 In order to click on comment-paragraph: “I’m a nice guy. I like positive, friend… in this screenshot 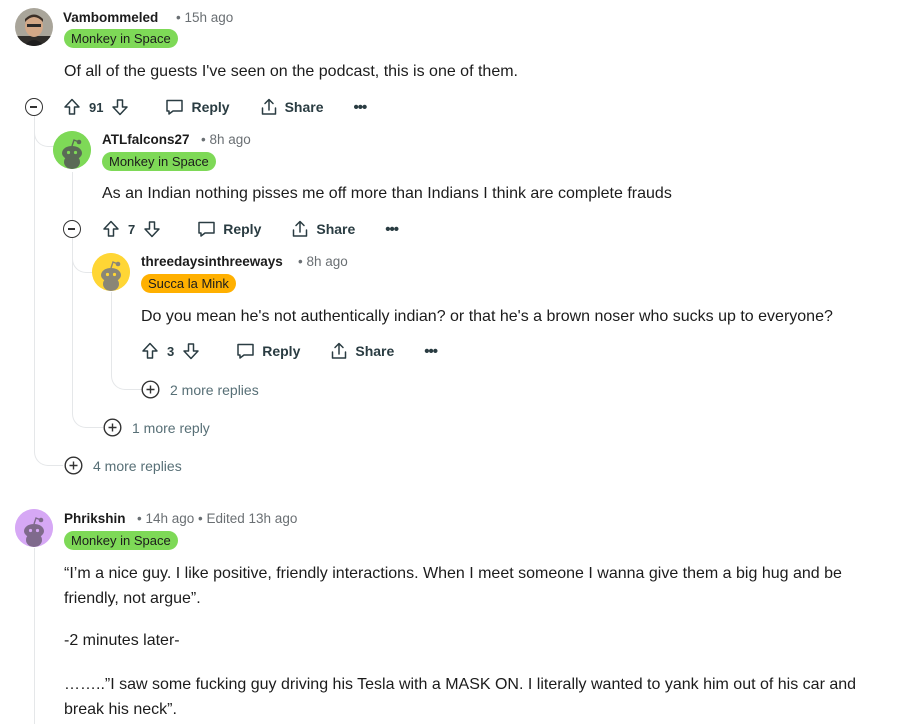, I will do `click(453, 586)`.